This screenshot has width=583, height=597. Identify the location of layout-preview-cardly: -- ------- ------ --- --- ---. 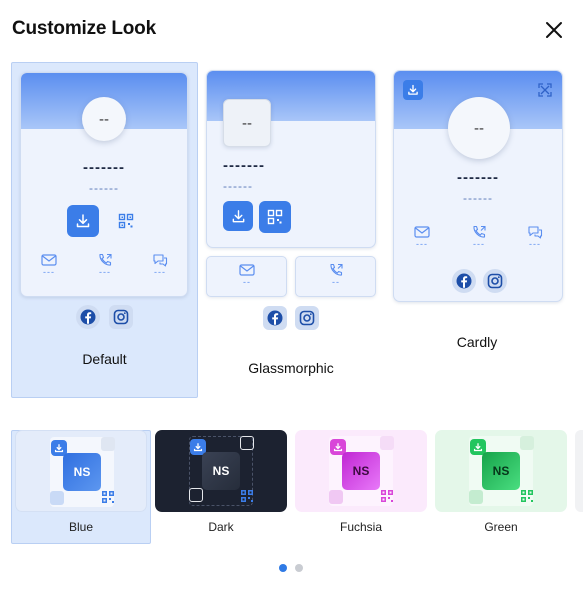
(478, 186).